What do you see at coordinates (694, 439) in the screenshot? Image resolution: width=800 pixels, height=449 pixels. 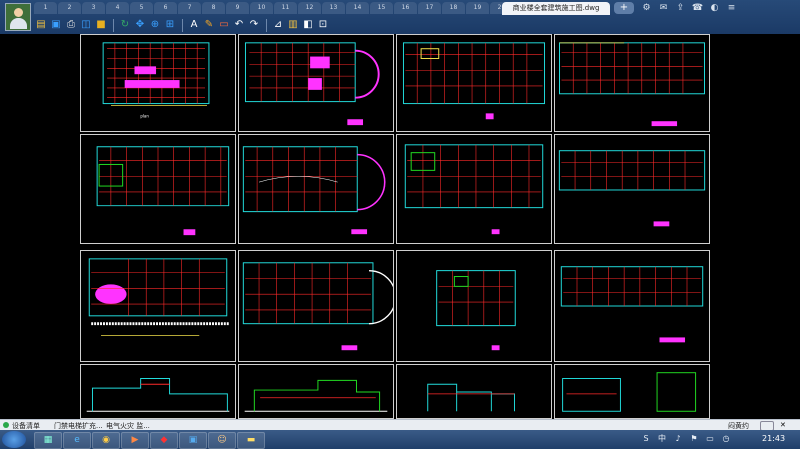 I see `tray-icon: ⚑` at bounding box center [694, 439].